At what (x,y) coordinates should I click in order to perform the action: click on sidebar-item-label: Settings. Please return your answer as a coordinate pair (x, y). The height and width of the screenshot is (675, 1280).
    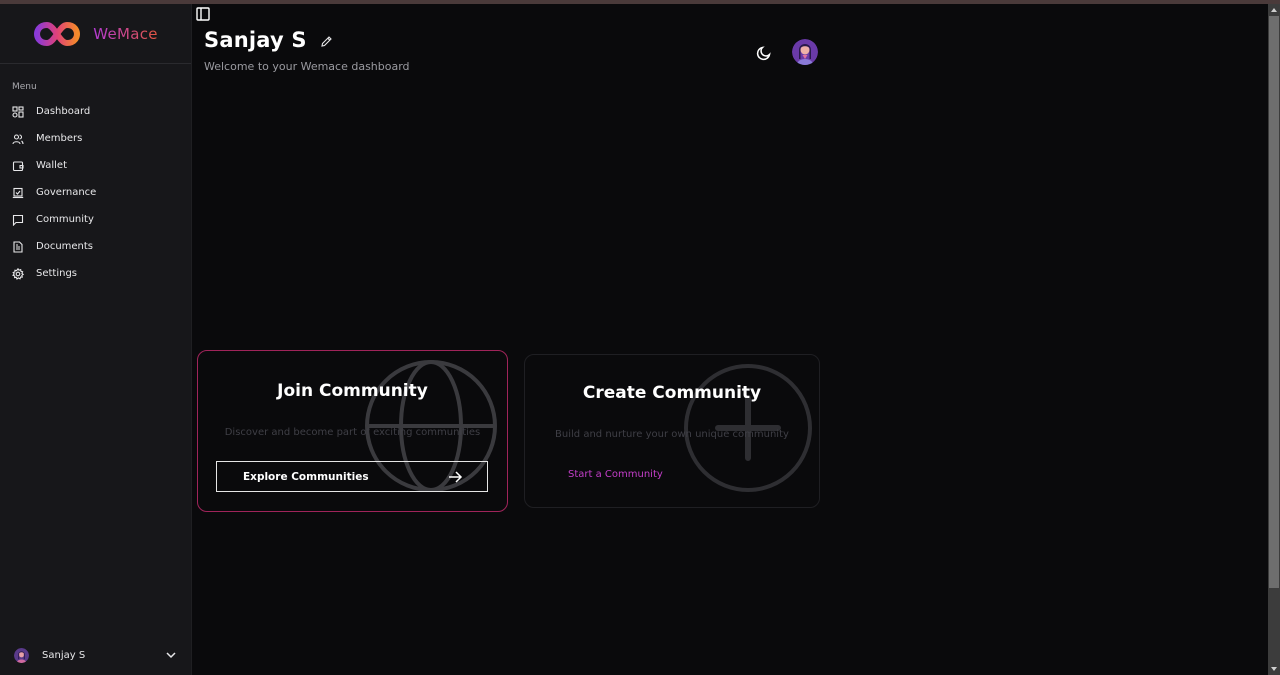
    Looking at the image, I should click on (57, 273).